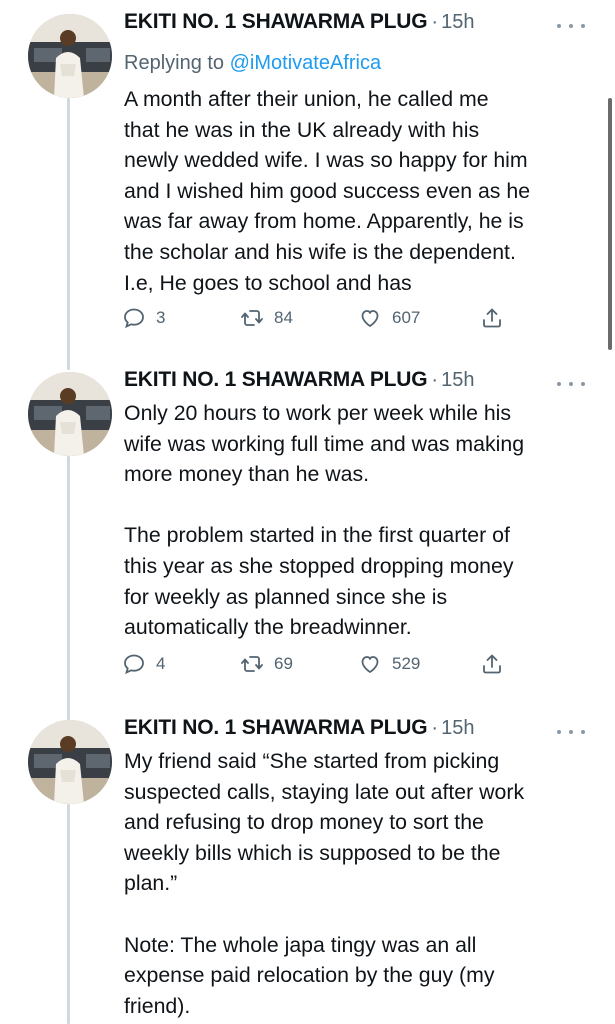  What do you see at coordinates (610, 224) in the screenshot?
I see `scrollbar` at bounding box center [610, 224].